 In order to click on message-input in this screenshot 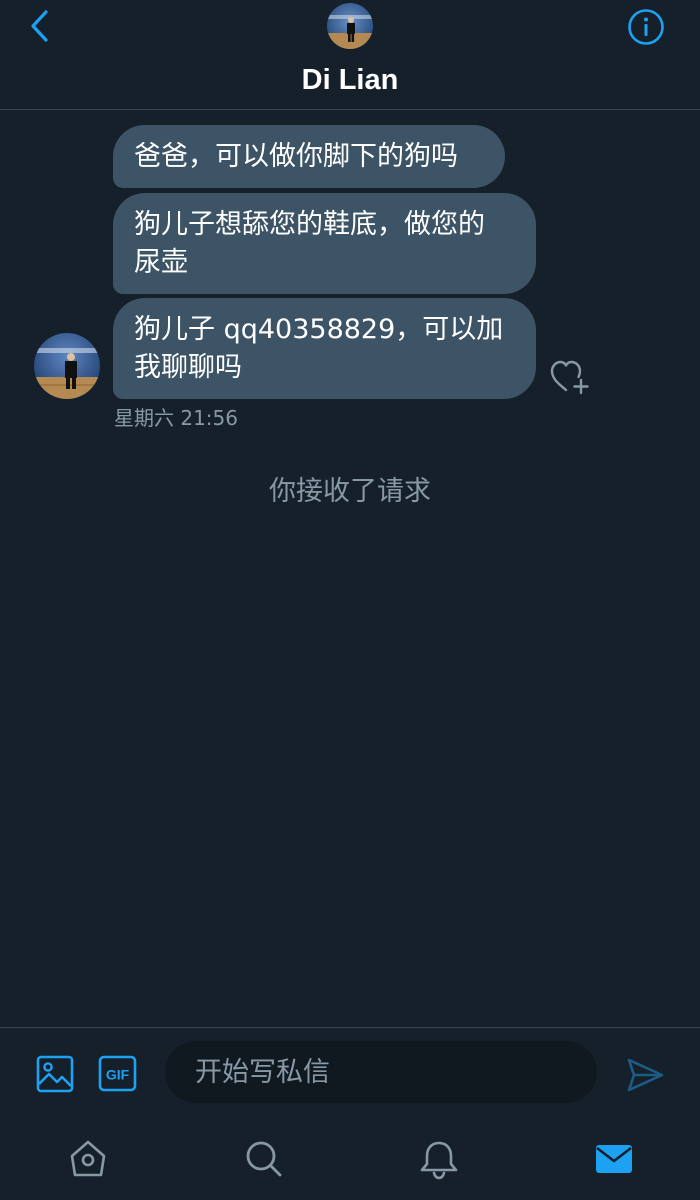, I will do `click(381, 1072)`.